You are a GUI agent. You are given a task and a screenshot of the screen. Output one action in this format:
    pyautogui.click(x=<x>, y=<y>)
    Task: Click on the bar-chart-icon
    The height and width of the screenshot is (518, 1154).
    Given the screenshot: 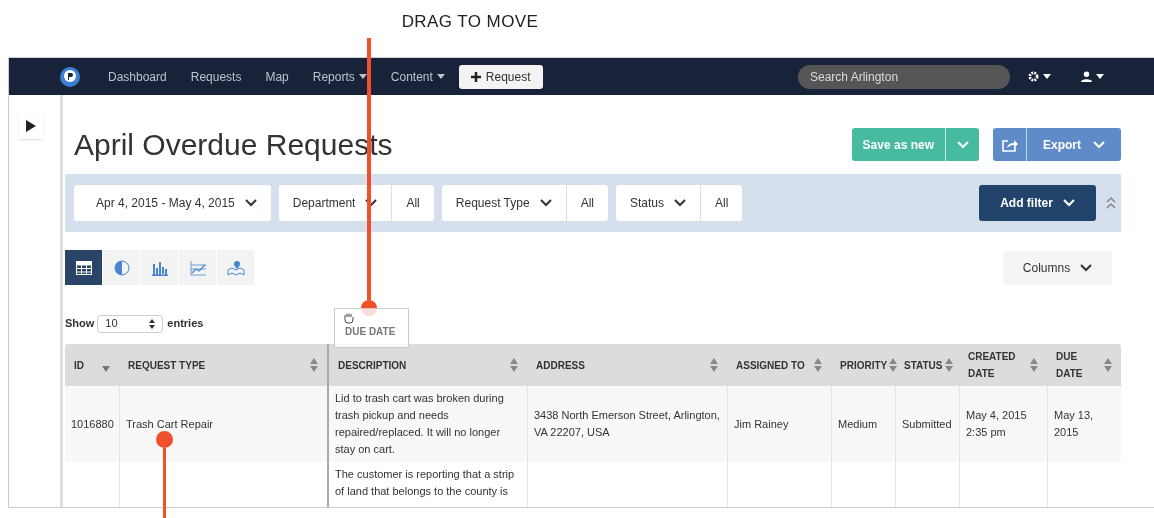 What is the action you would take?
    pyautogui.click(x=159, y=267)
    